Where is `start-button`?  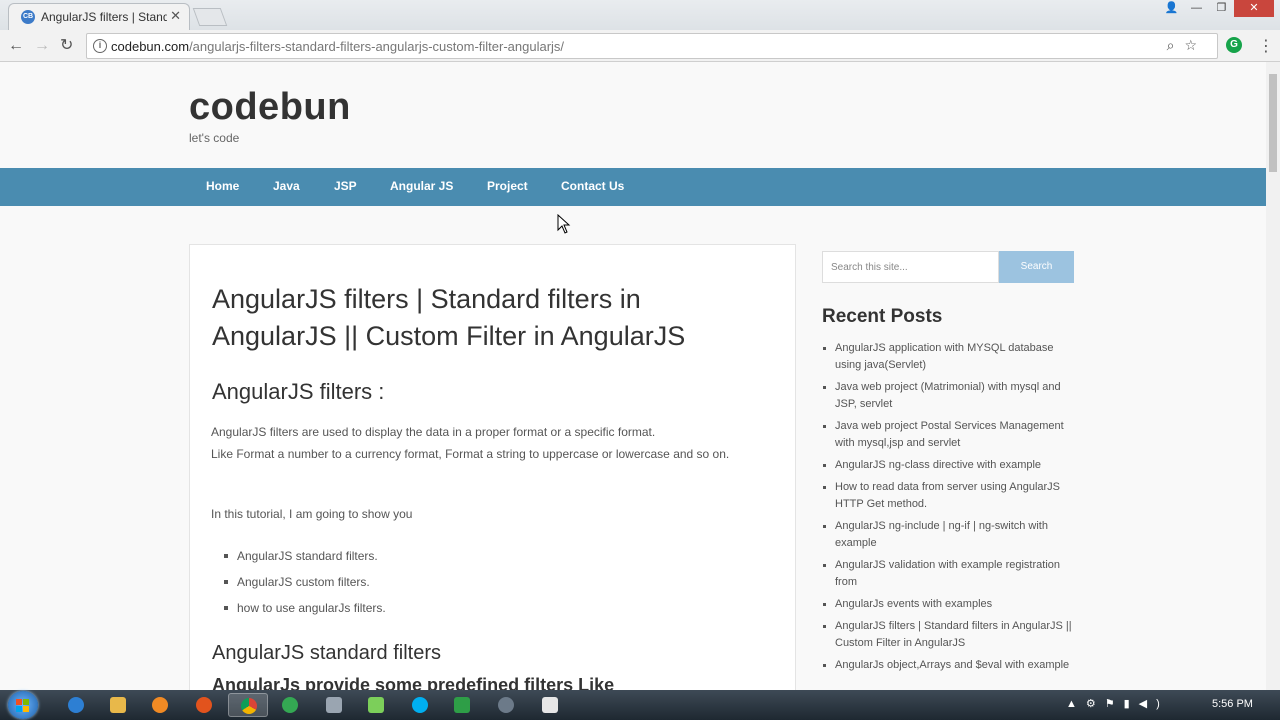
start-button is located at coordinates (23, 705).